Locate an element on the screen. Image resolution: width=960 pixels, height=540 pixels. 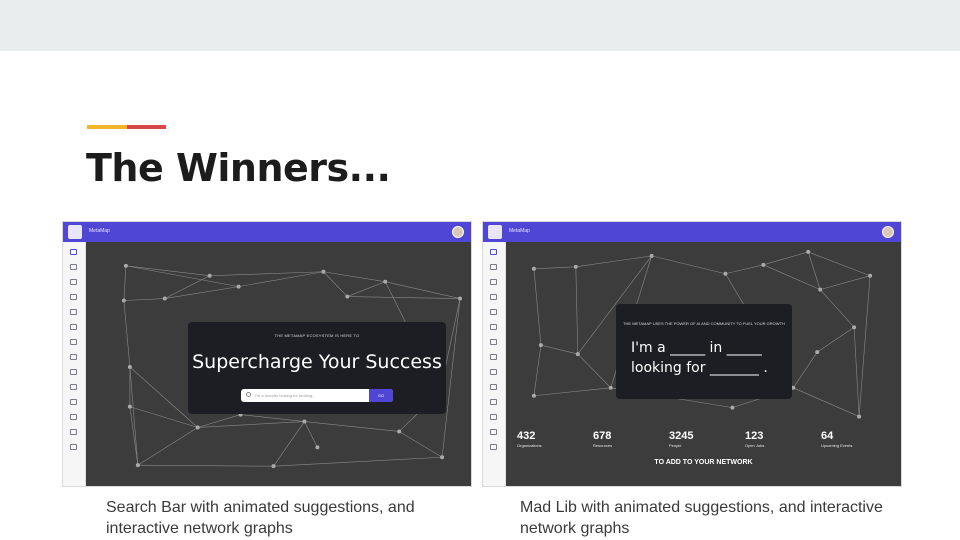
go-button: GO is located at coordinates (381, 395).